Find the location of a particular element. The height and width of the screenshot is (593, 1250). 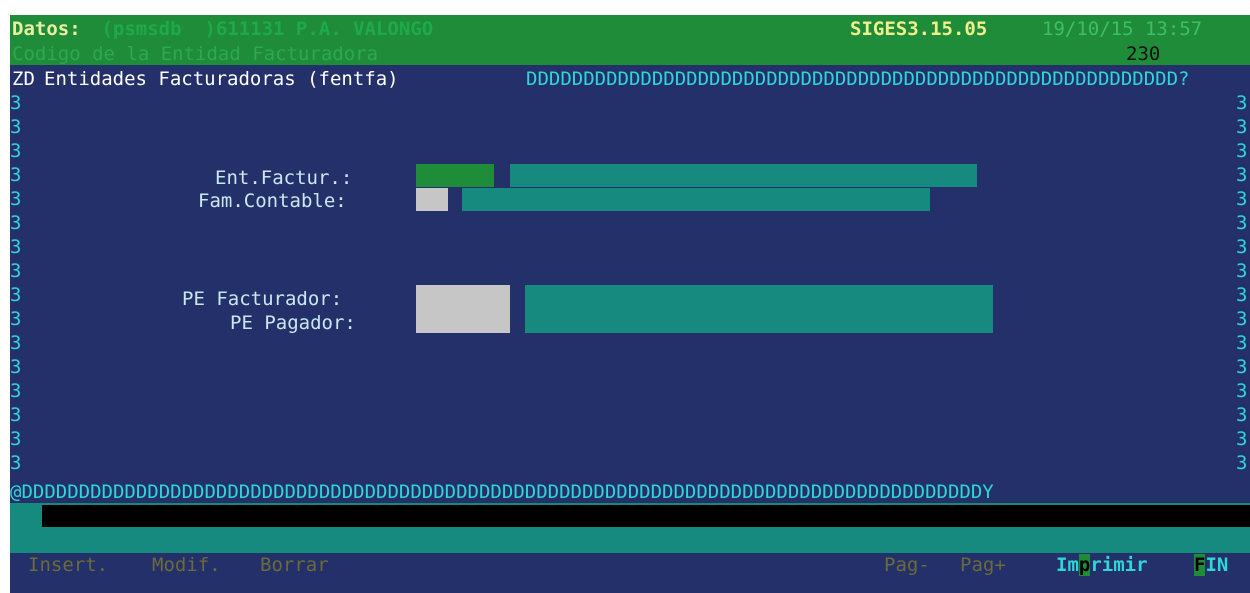

code-value: 230 is located at coordinates (1143, 54).